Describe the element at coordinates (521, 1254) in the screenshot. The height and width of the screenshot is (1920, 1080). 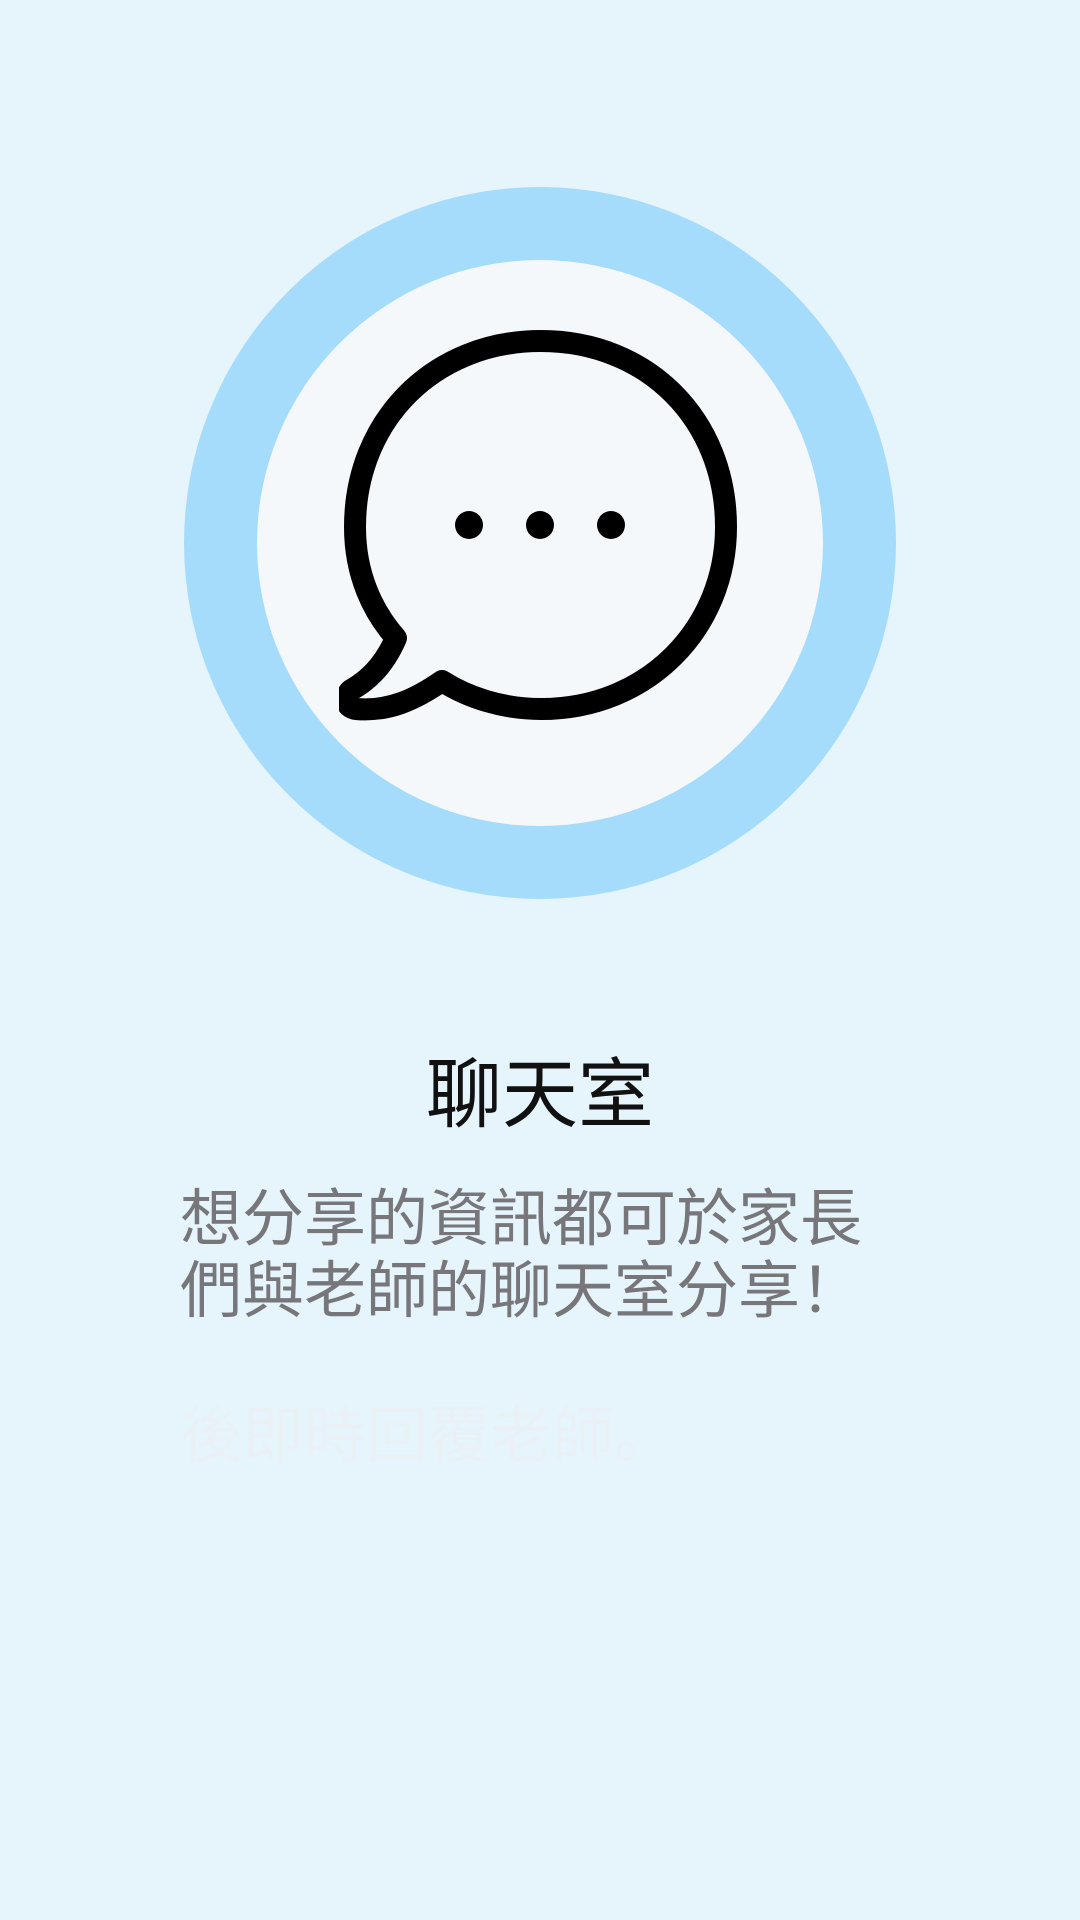
I see `feature-description: 想分享的資訊都可於家長們與老師的聊天室分享！` at that location.